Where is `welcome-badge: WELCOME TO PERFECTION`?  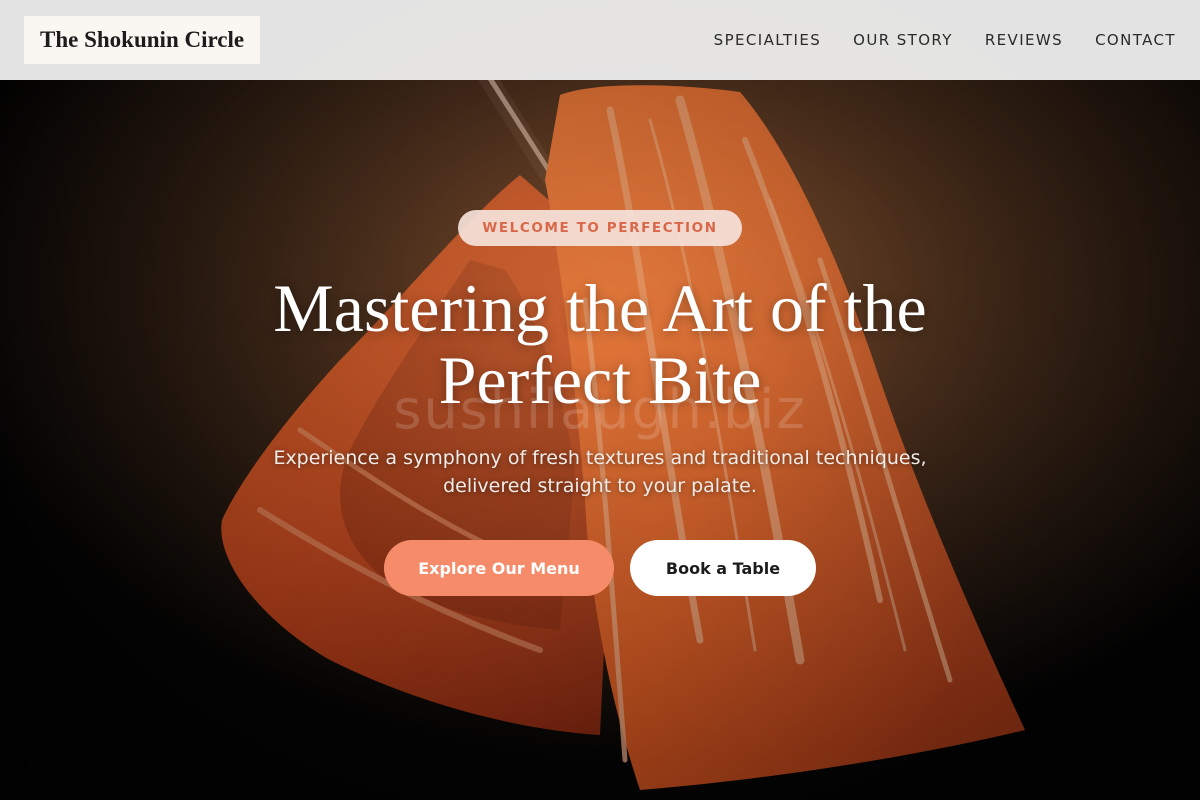
welcome-badge: WELCOME TO PERFECTION is located at coordinates (600, 228).